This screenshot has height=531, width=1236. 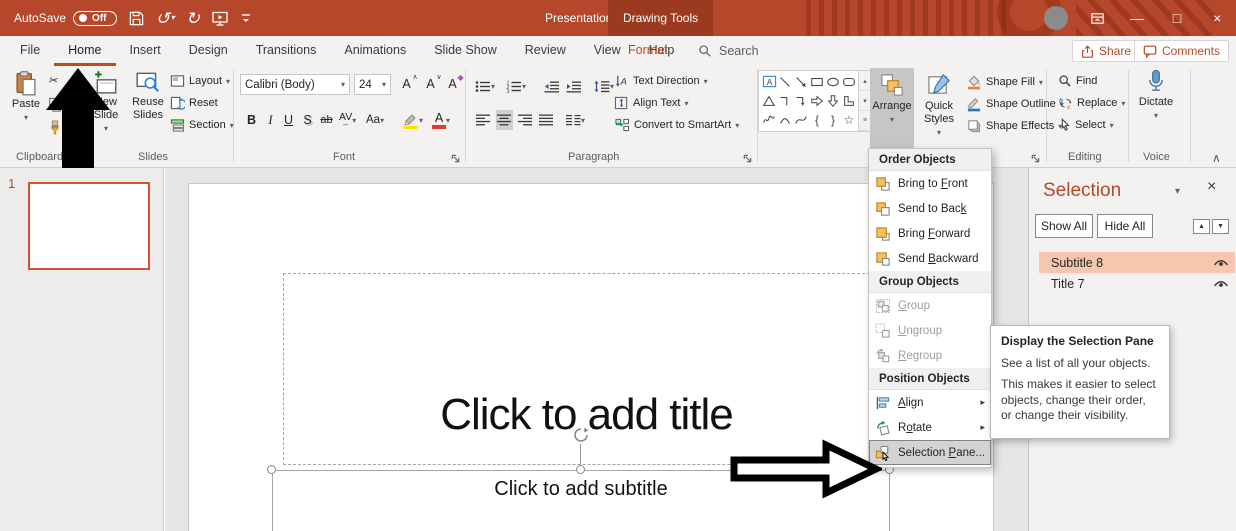 What do you see at coordinates (200, 81) in the screenshot?
I see `layout-button: Layout ▾` at bounding box center [200, 81].